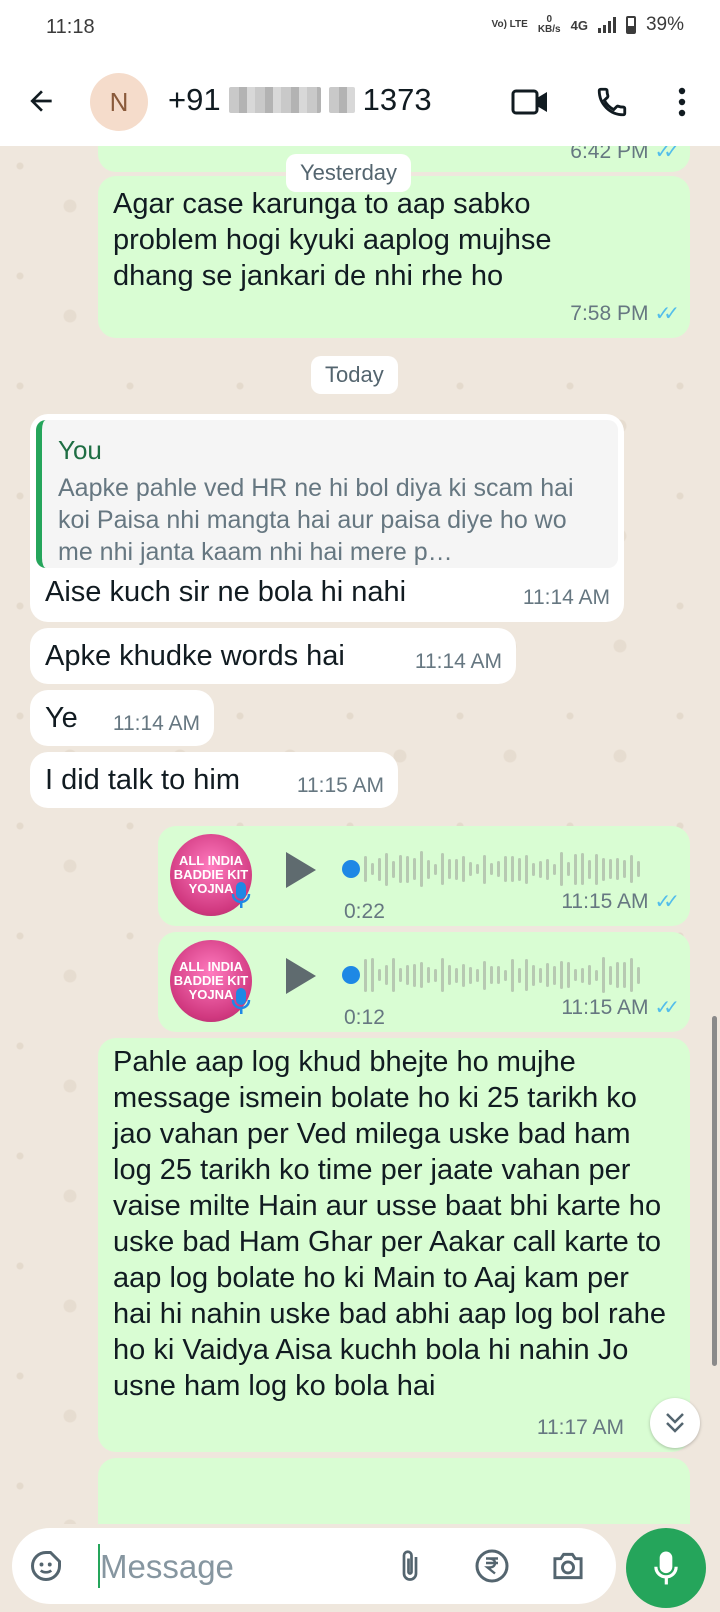 This screenshot has width=720, height=1612. I want to click on more-options-icon, so click(682, 102).